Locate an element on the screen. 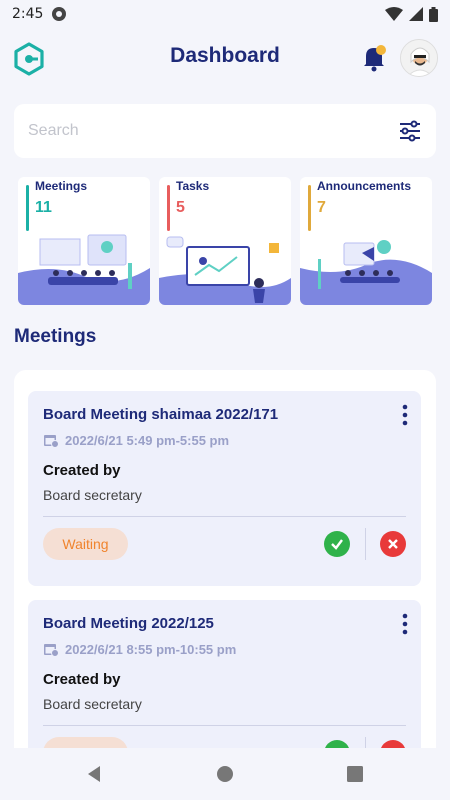 This screenshot has height=800, width=450. search-bar is located at coordinates (225, 131).